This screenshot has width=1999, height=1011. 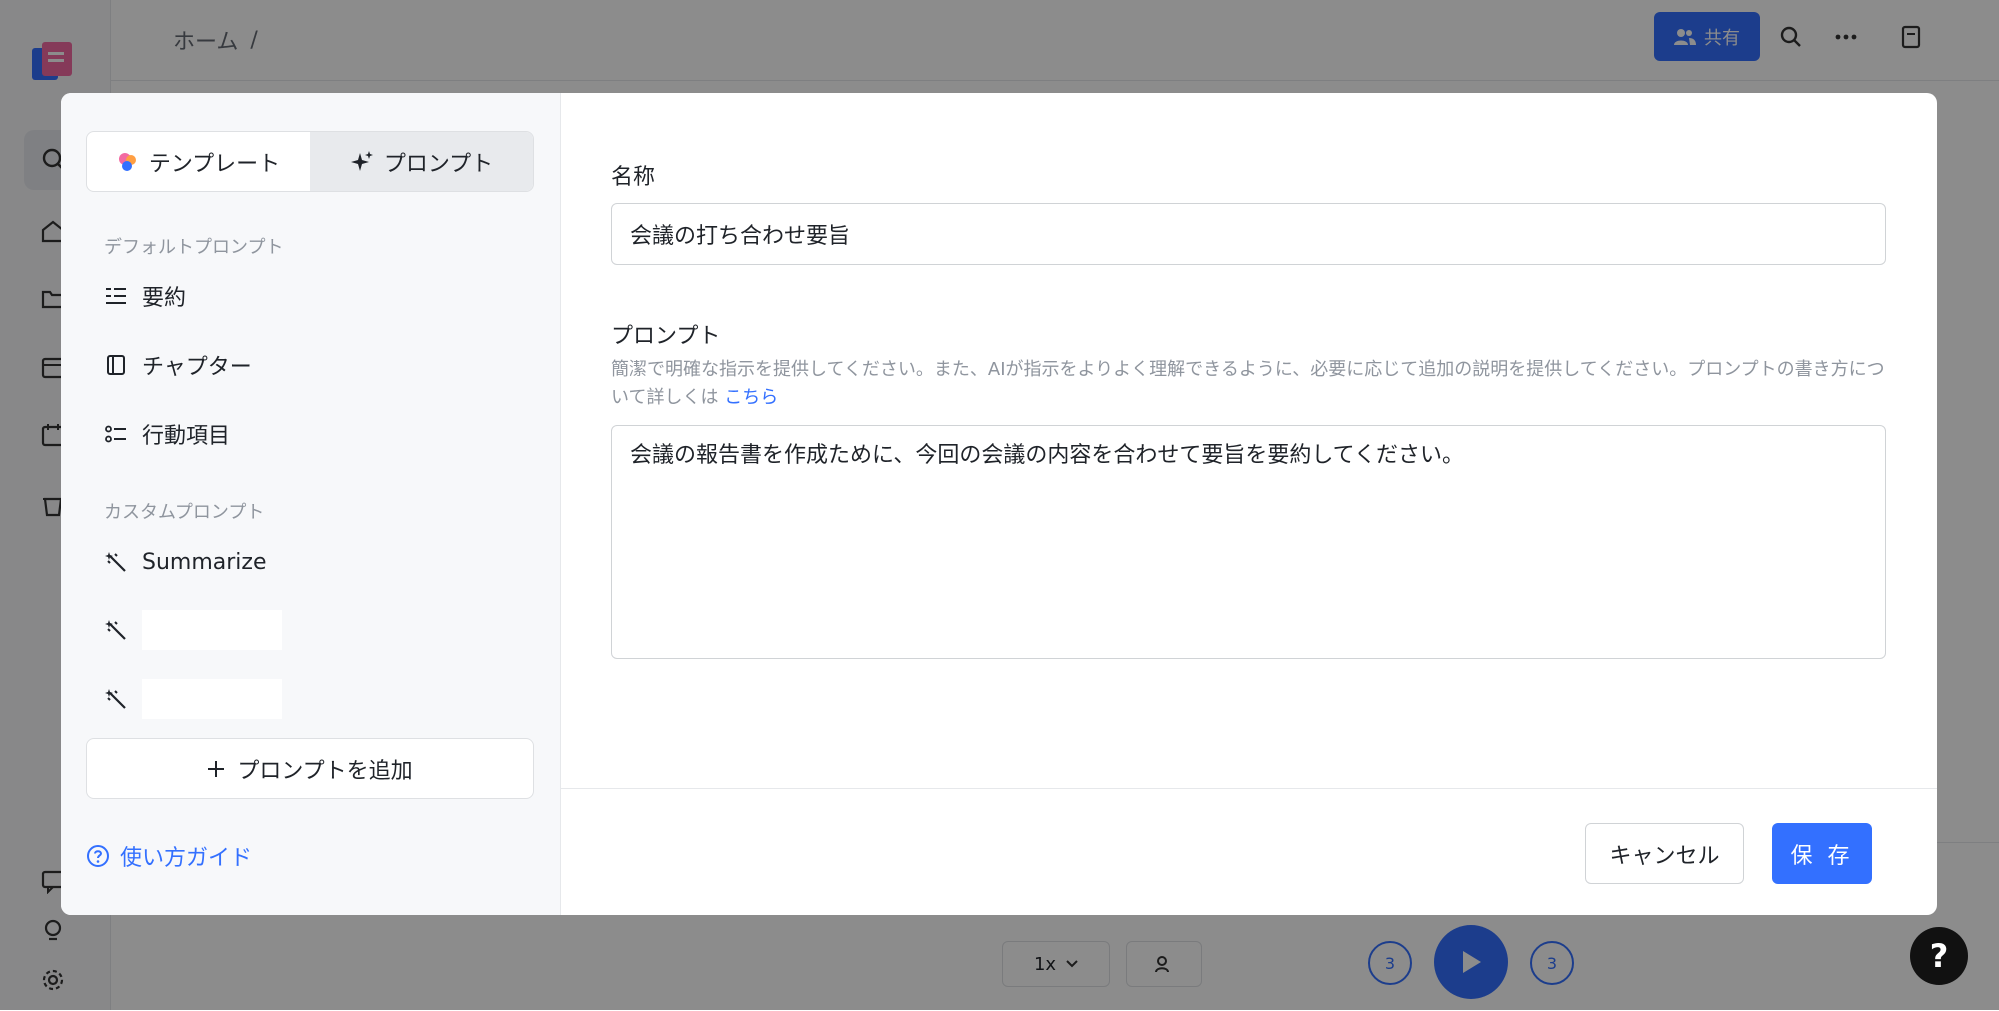 What do you see at coordinates (216, 769) in the screenshot?
I see `plus-icon` at bounding box center [216, 769].